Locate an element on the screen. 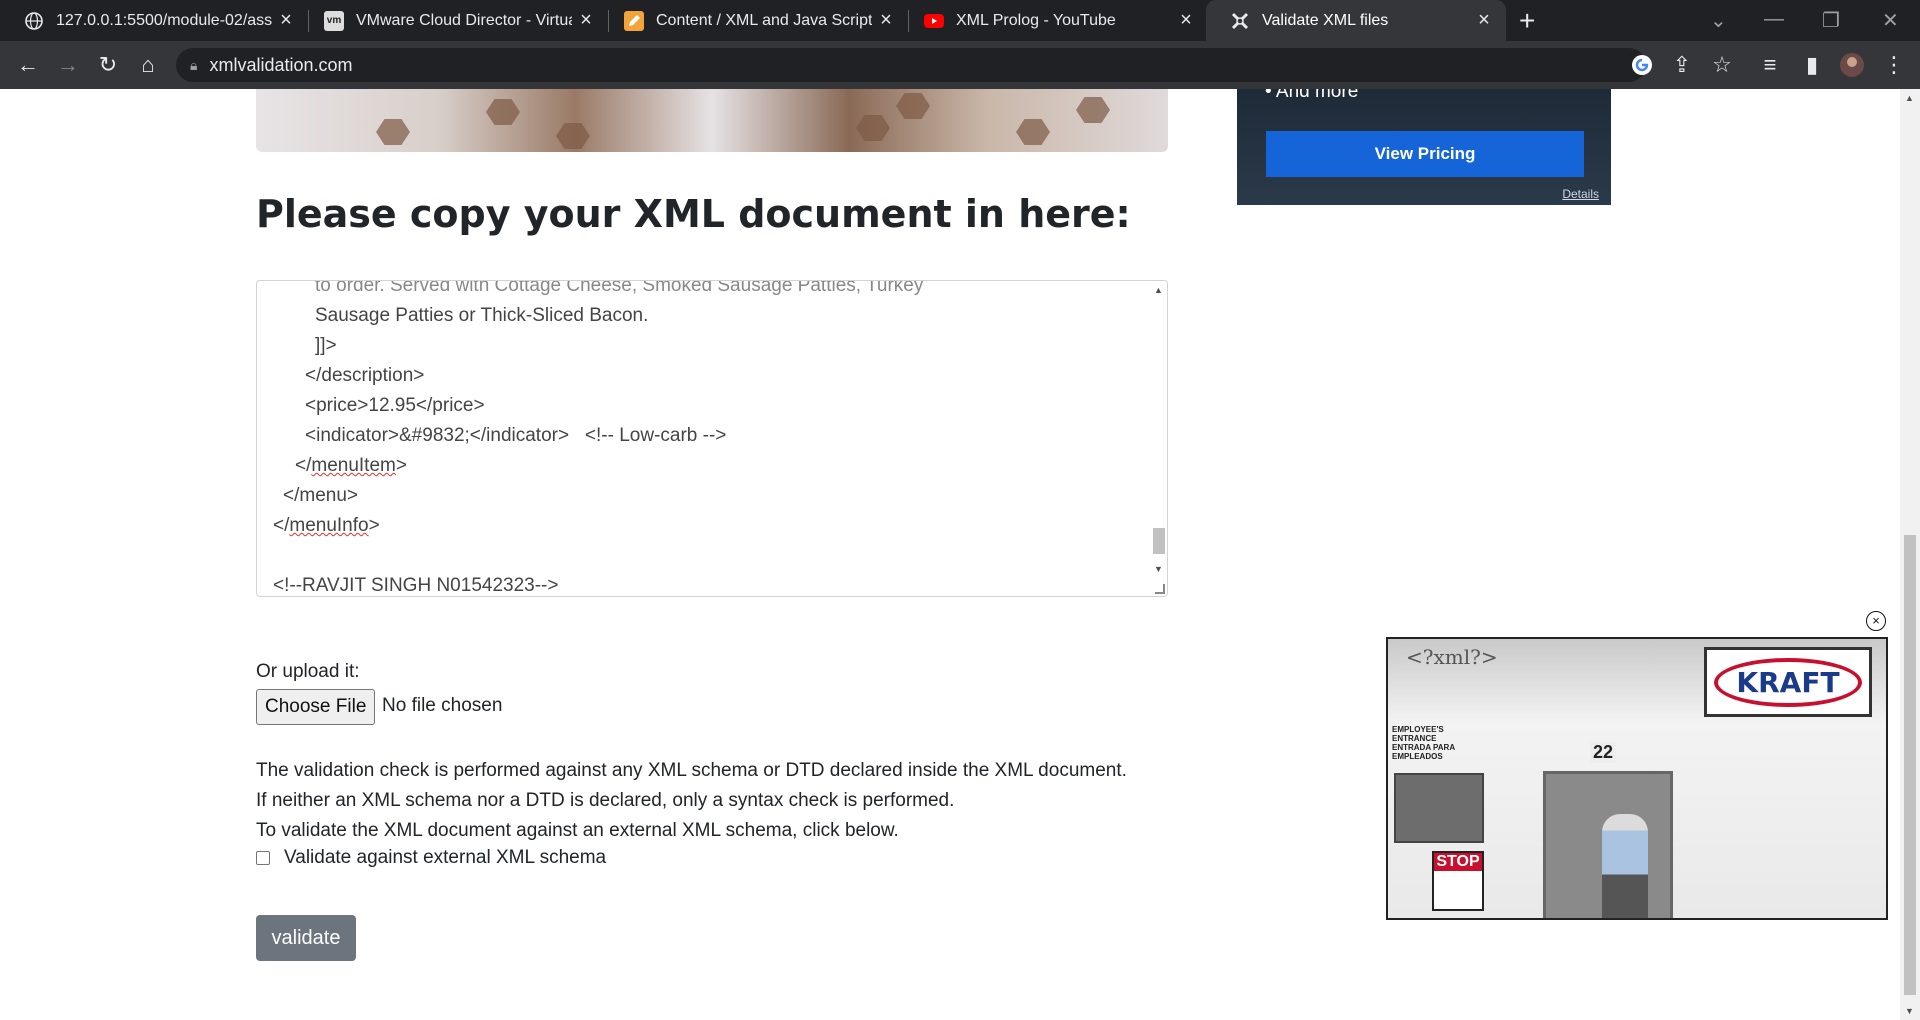  validate-button: validate is located at coordinates (306, 938).